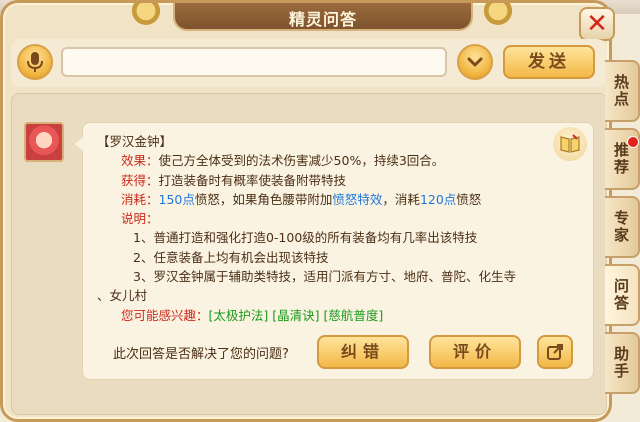  Describe the element at coordinates (570, 144) in the screenshot. I see `book-icon` at that location.